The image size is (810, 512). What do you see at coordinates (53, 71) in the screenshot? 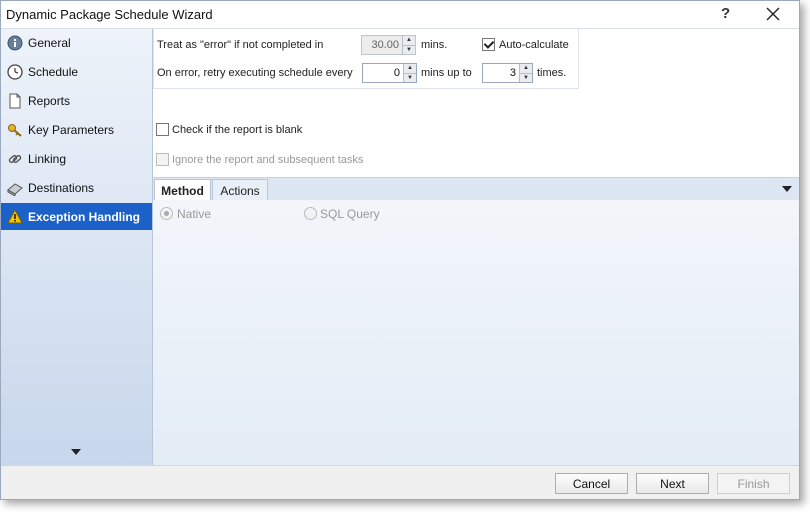
I see `sidebar-item-label: Schedule` at bounding box center [53, 71].